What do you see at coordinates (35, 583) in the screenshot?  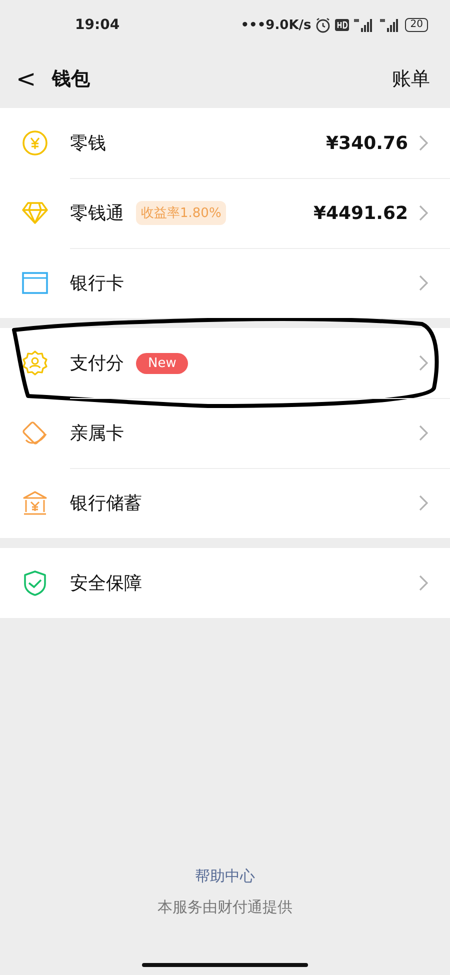 I see `shield-check-icon` at bounding box center [35, 583].